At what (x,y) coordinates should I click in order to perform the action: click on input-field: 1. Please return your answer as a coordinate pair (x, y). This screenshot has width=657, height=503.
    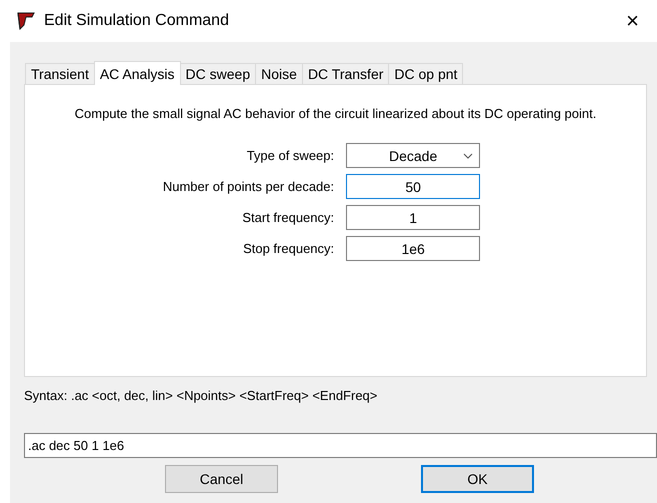
    Looking at the image, I should click on (413, 217).